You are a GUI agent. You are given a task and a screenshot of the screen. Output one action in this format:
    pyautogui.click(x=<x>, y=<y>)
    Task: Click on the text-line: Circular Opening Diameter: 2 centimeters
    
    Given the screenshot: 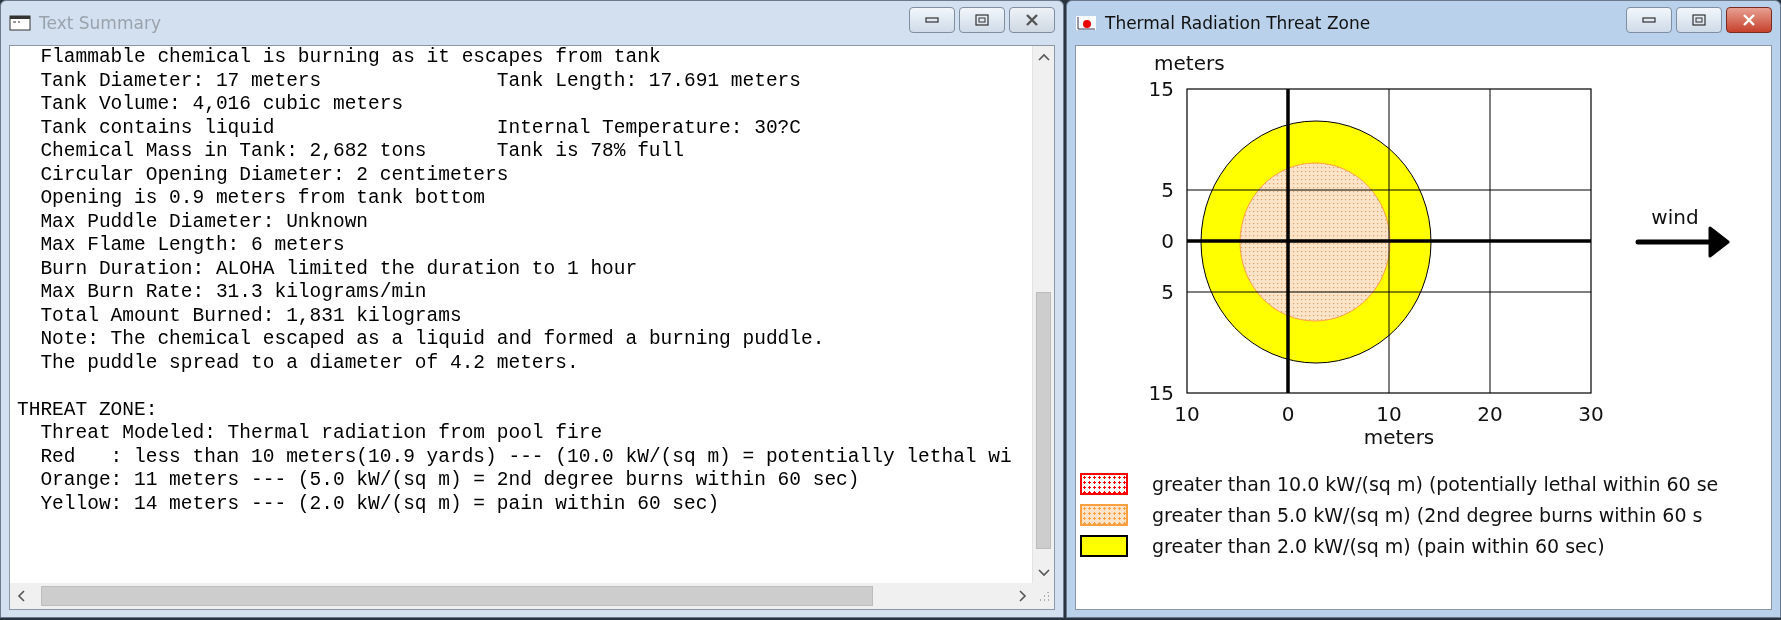 What is the action you would take?
    pyautogui.click(x=274, y=174)
    